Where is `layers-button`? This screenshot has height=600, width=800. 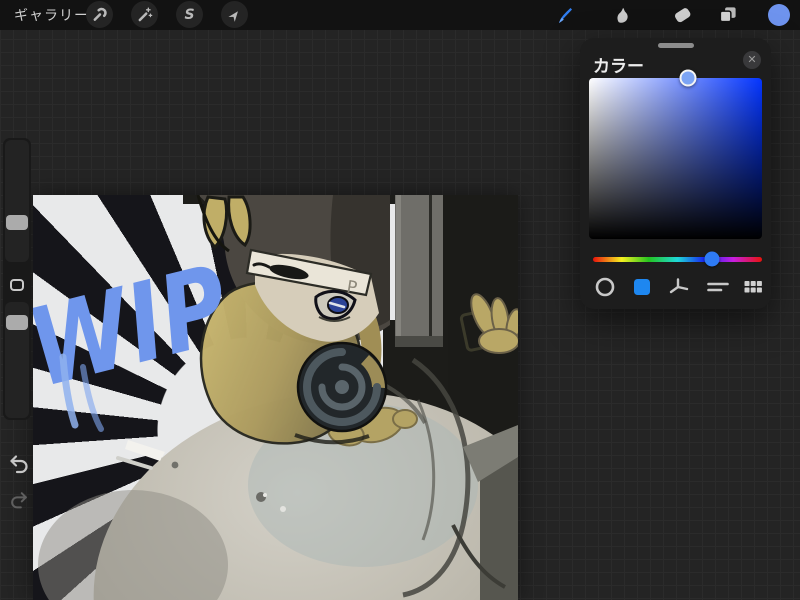 layers-button is located at coordinates (727, 14).